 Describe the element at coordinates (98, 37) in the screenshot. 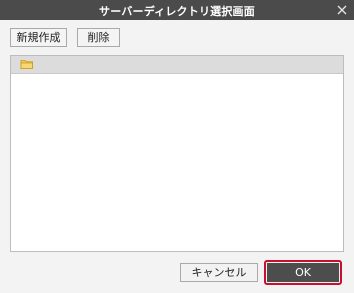

I see `delete-button: 削除` at that location.